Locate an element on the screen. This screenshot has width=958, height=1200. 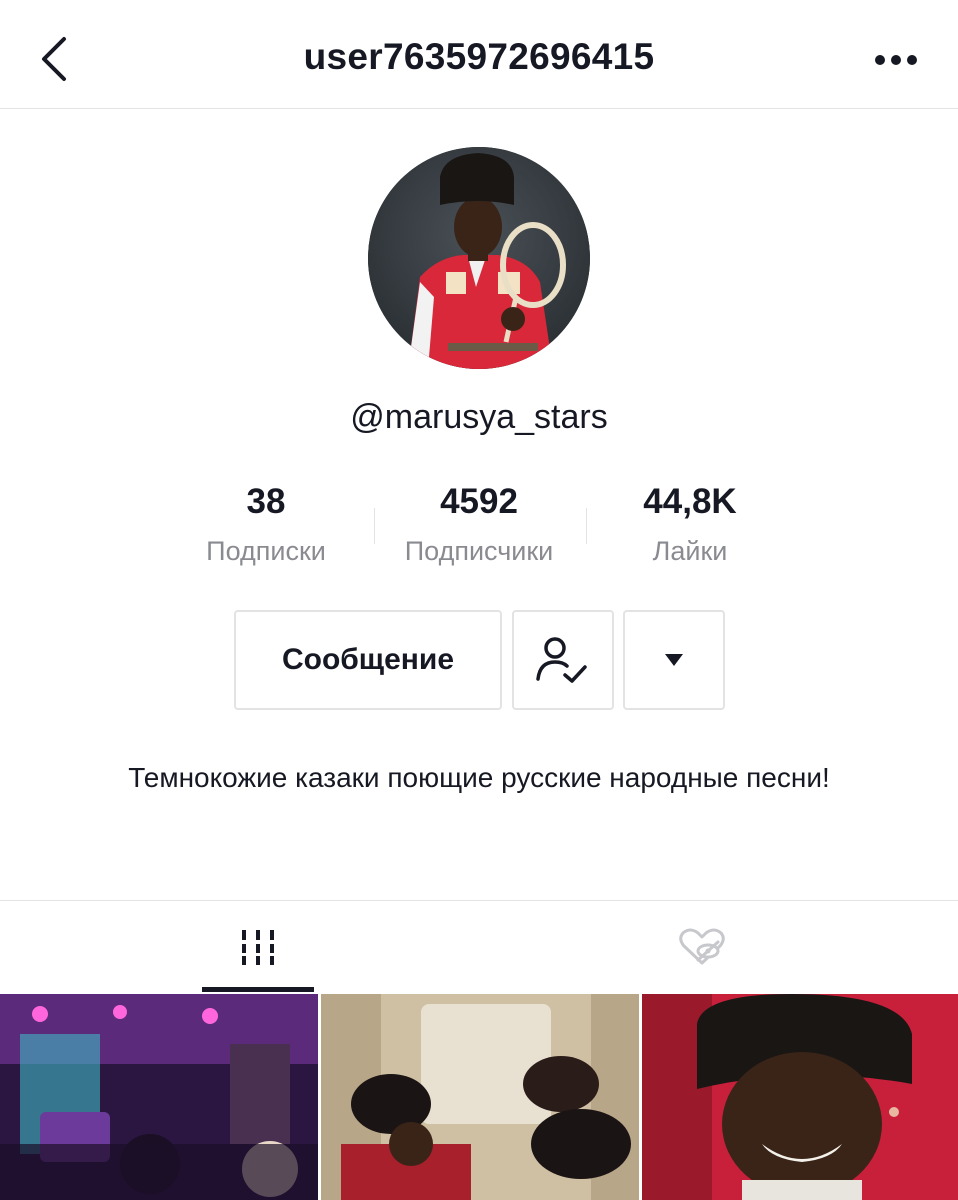
top-bar: user7635972696415 is located at coordinates (479, 54).